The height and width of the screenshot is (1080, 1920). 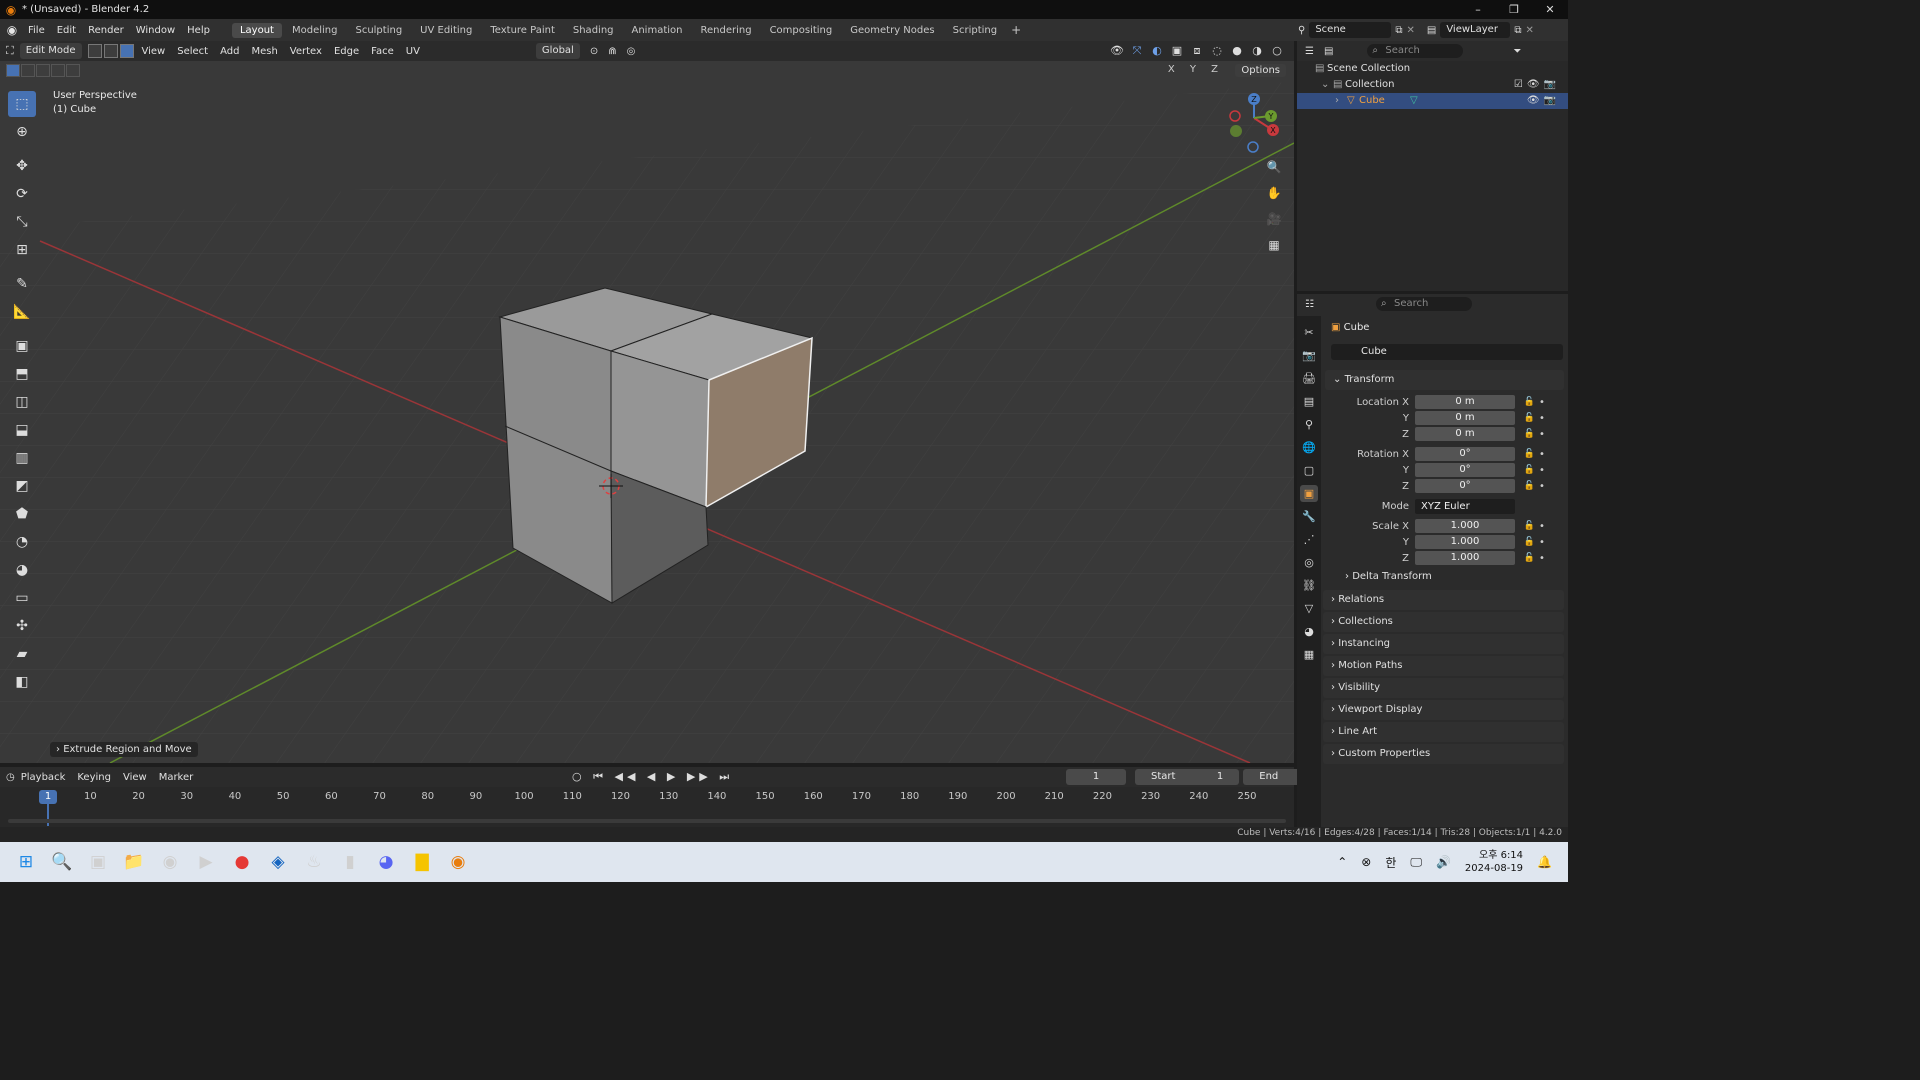 What do you see at coordinates (1309, 493) in the screenshot?
I see `object-tab-icon: ▣` at bounding box center [1309, 493].